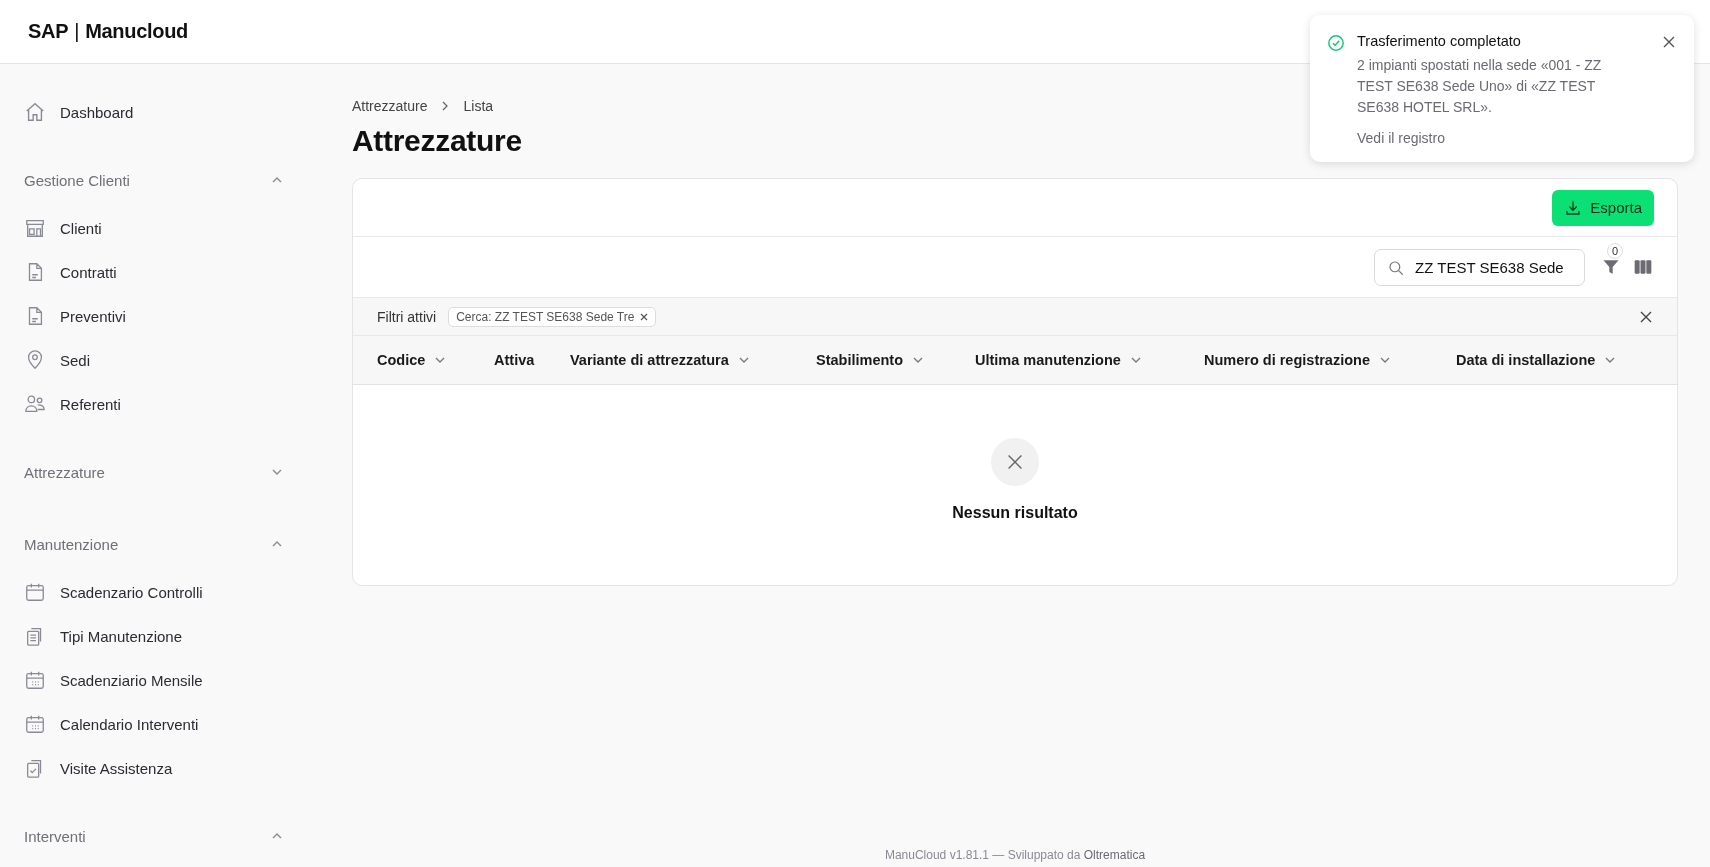  I want to click on column-header: Variante di attrezzatura, so click(693, 360).